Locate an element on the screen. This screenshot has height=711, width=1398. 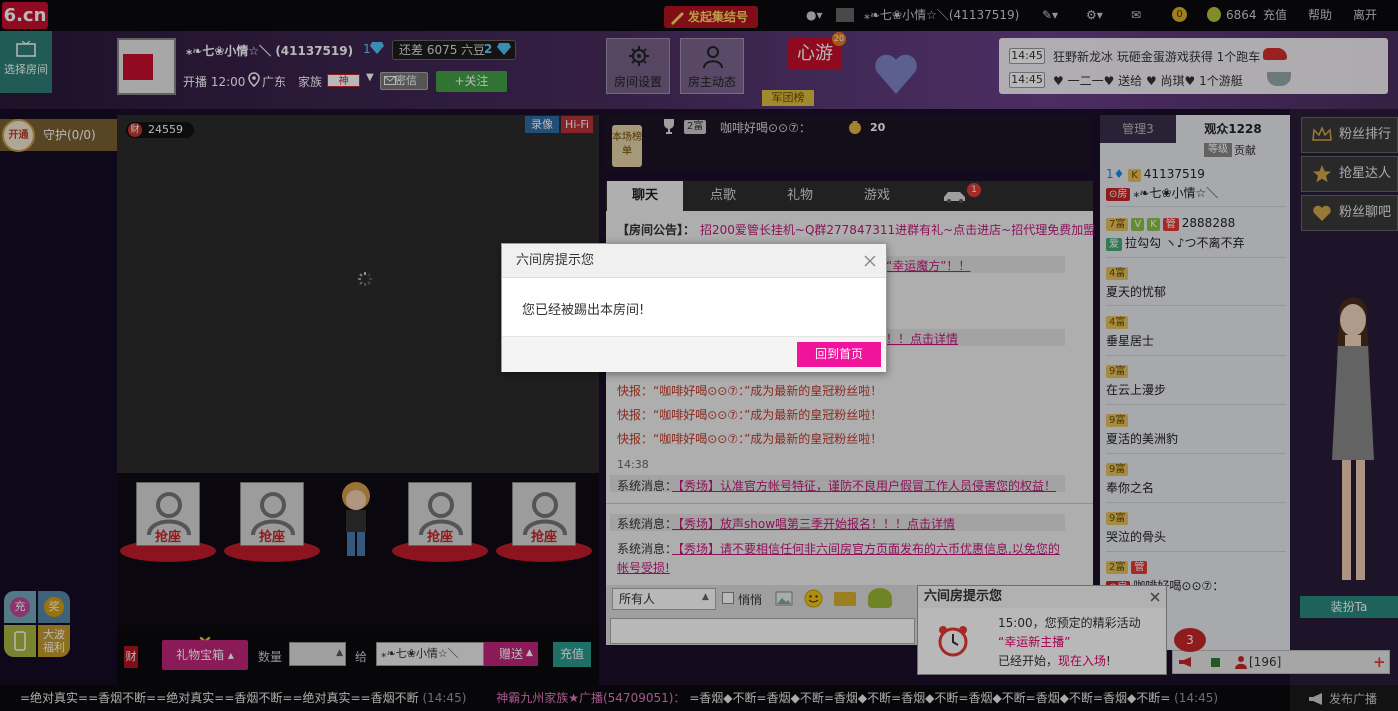
dialog-message: 您已经被踢出本房间! is located at coordinates (583, 310).